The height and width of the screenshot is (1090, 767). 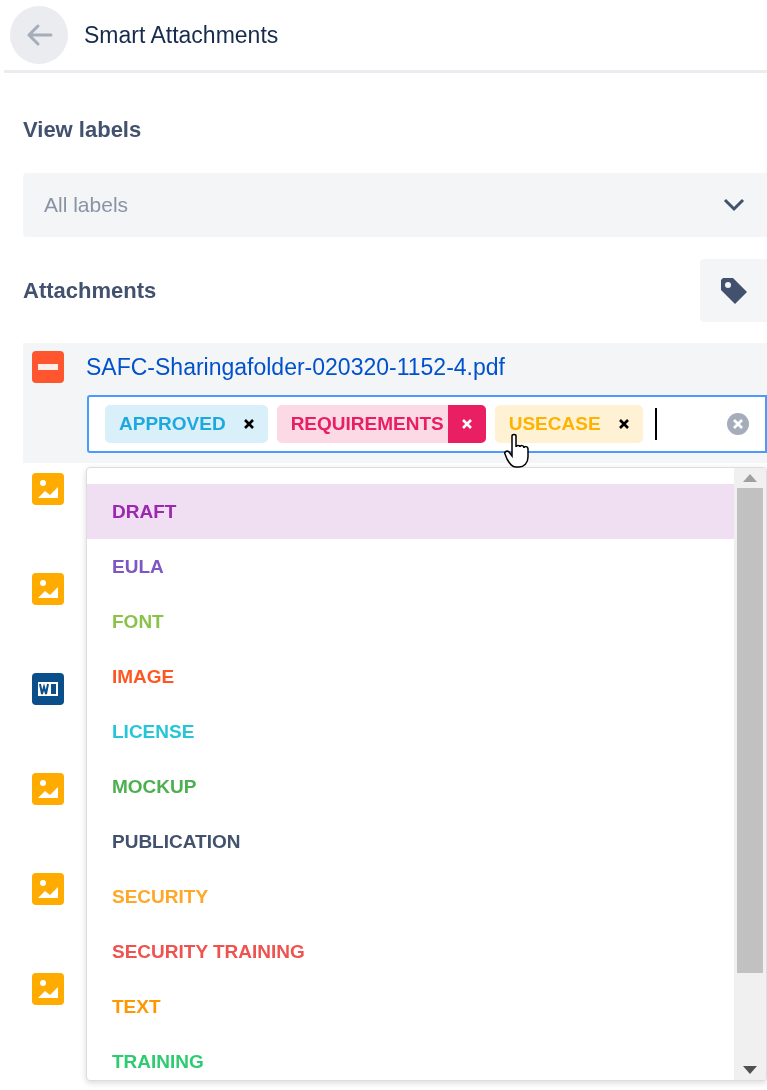 I want to click on word-file-icon, so click(x=48, y=689).